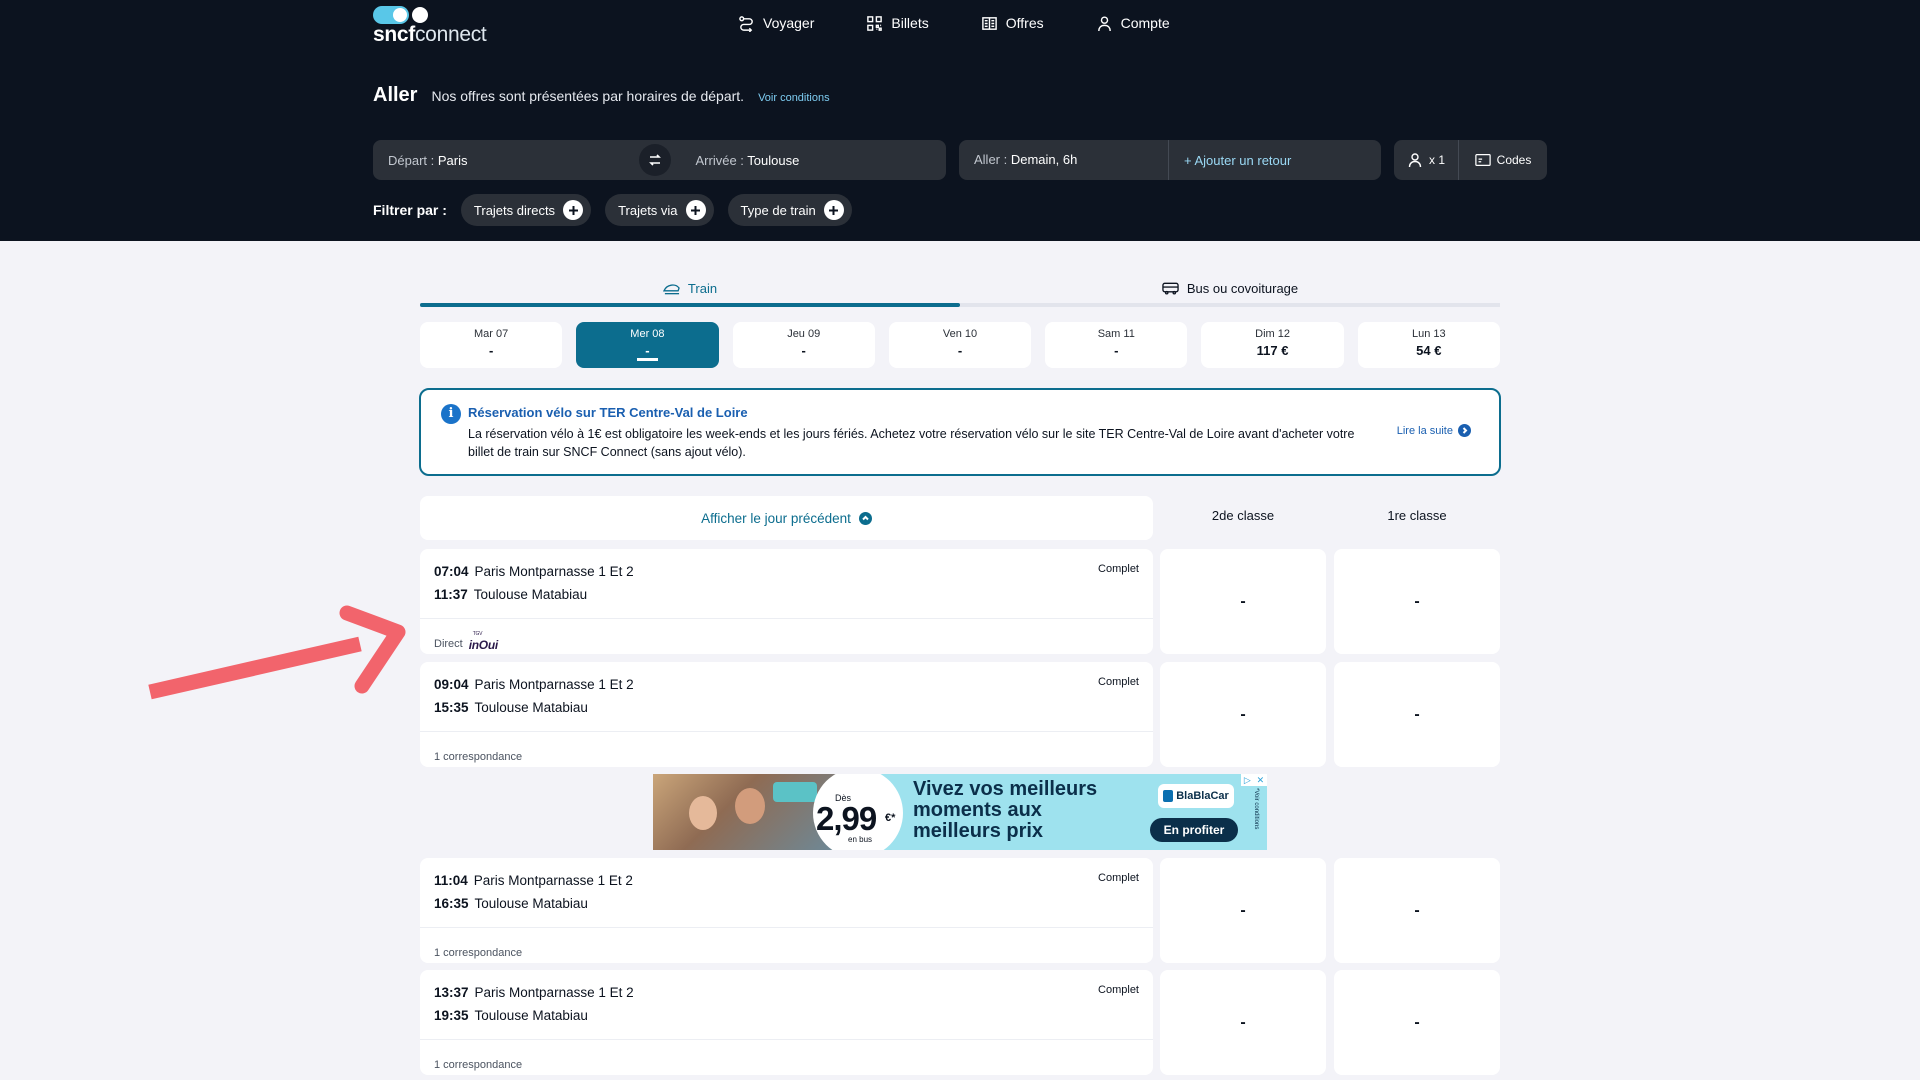 This screenshot has height=1080, width=1920. Describe the element at coordinates (511, 707) in the screenshot. I see `arrival-line: 15:35 Toulouse Matabiau` at that location.